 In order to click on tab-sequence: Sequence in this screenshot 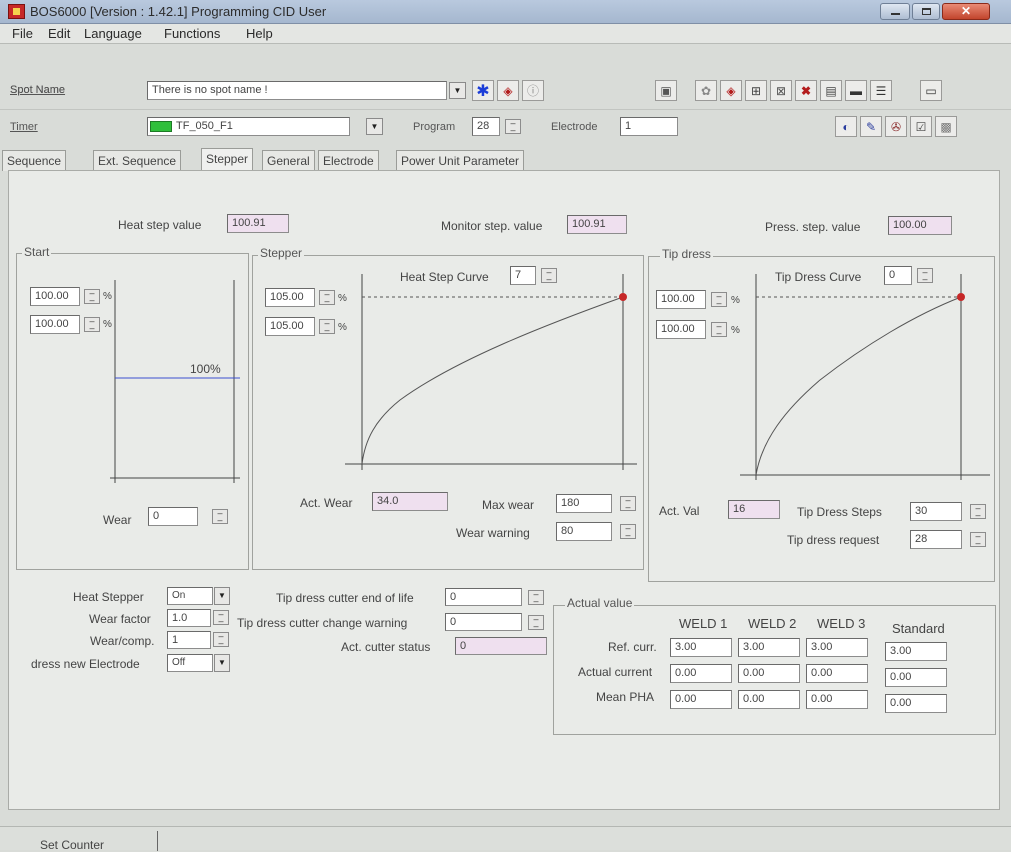, I will do `click(34, 160)`.